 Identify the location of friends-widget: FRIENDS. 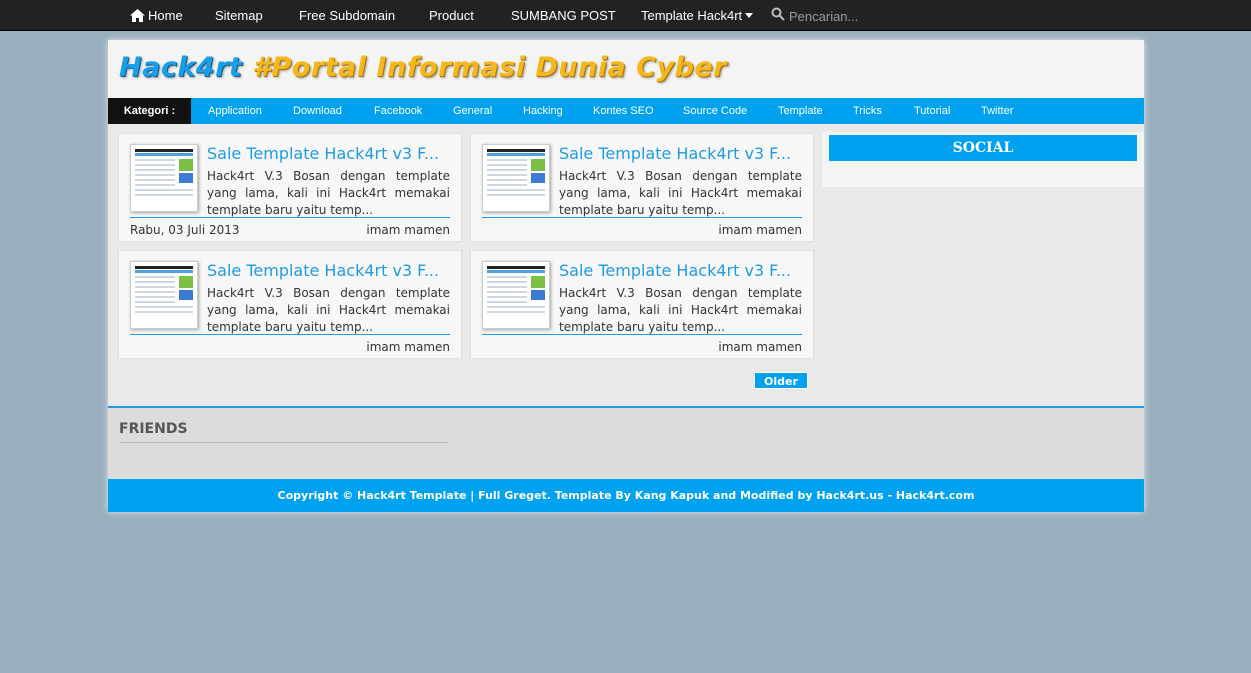
(626, 442).